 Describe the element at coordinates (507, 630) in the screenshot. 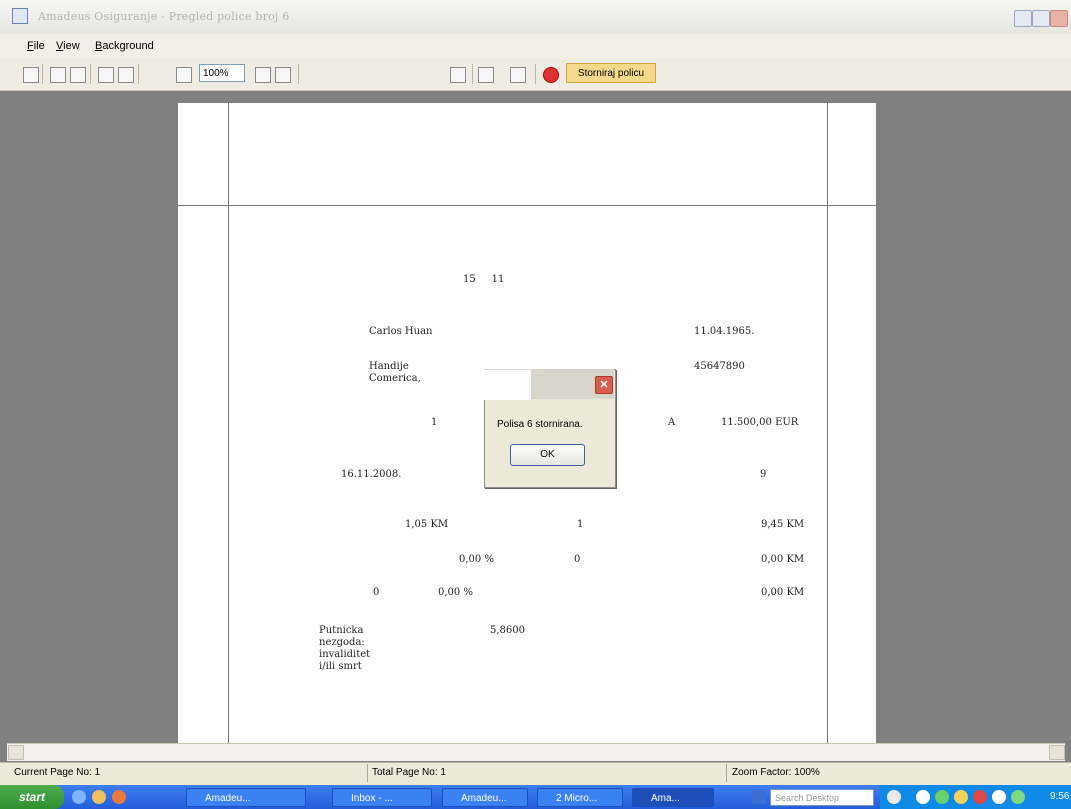

I see `coefficient: 5,8600` at that location.